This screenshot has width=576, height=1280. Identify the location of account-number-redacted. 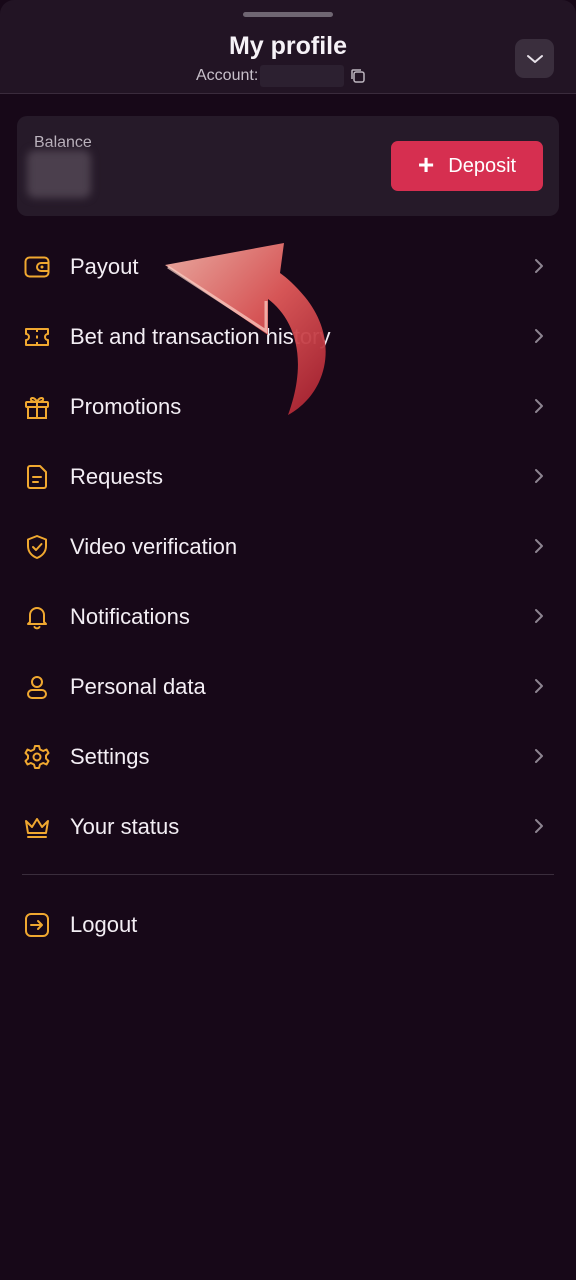
(302, 76).